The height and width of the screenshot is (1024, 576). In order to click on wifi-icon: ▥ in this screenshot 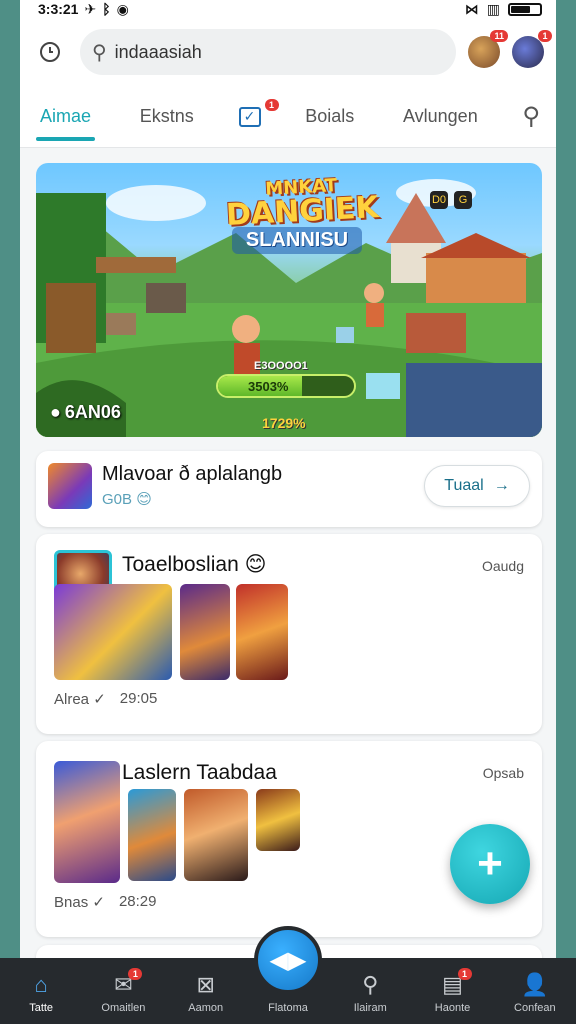, I will do `click(493, 8)`.